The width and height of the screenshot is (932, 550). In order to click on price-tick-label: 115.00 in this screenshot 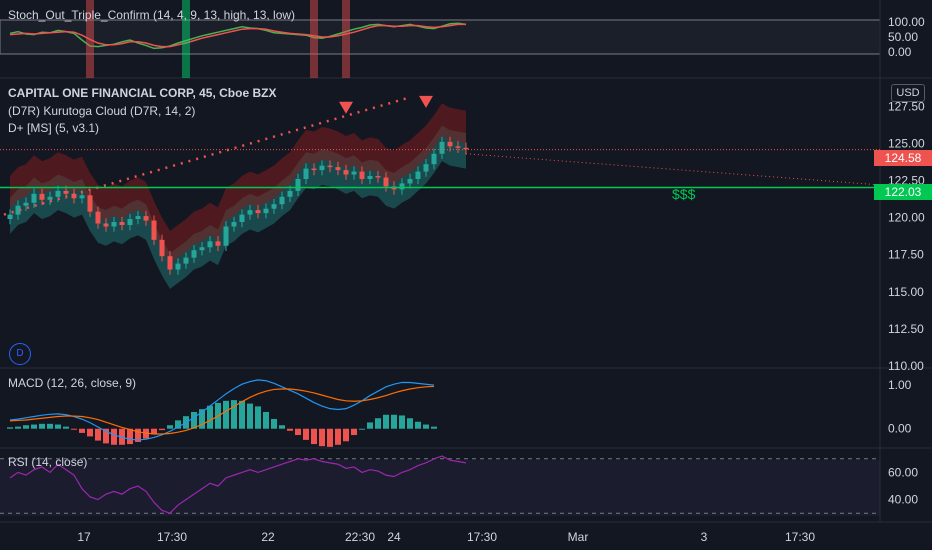, I will do `click(906, 292)`.